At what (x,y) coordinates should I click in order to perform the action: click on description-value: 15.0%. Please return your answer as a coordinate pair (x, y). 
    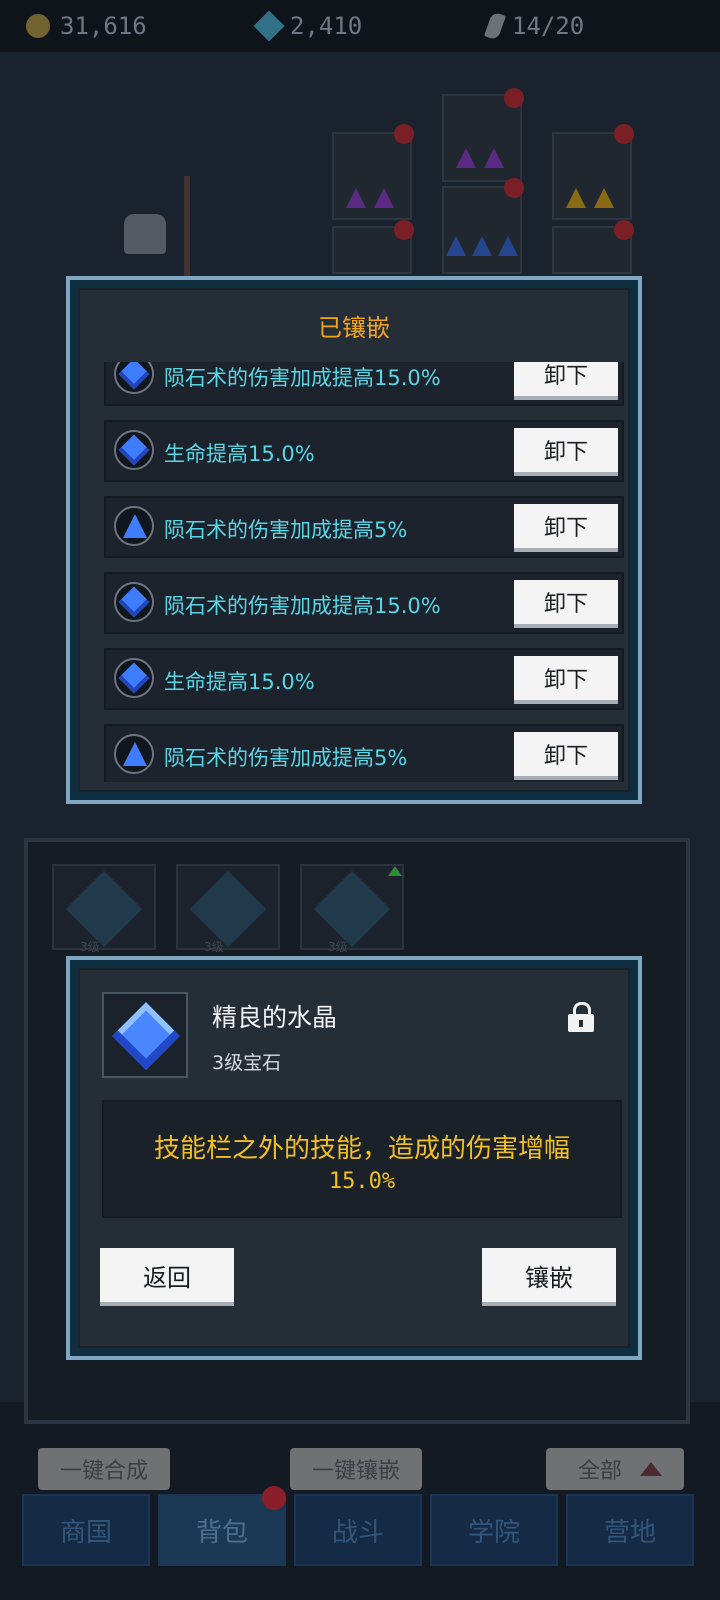
    Looking at the image, I should click on (362, 1181).